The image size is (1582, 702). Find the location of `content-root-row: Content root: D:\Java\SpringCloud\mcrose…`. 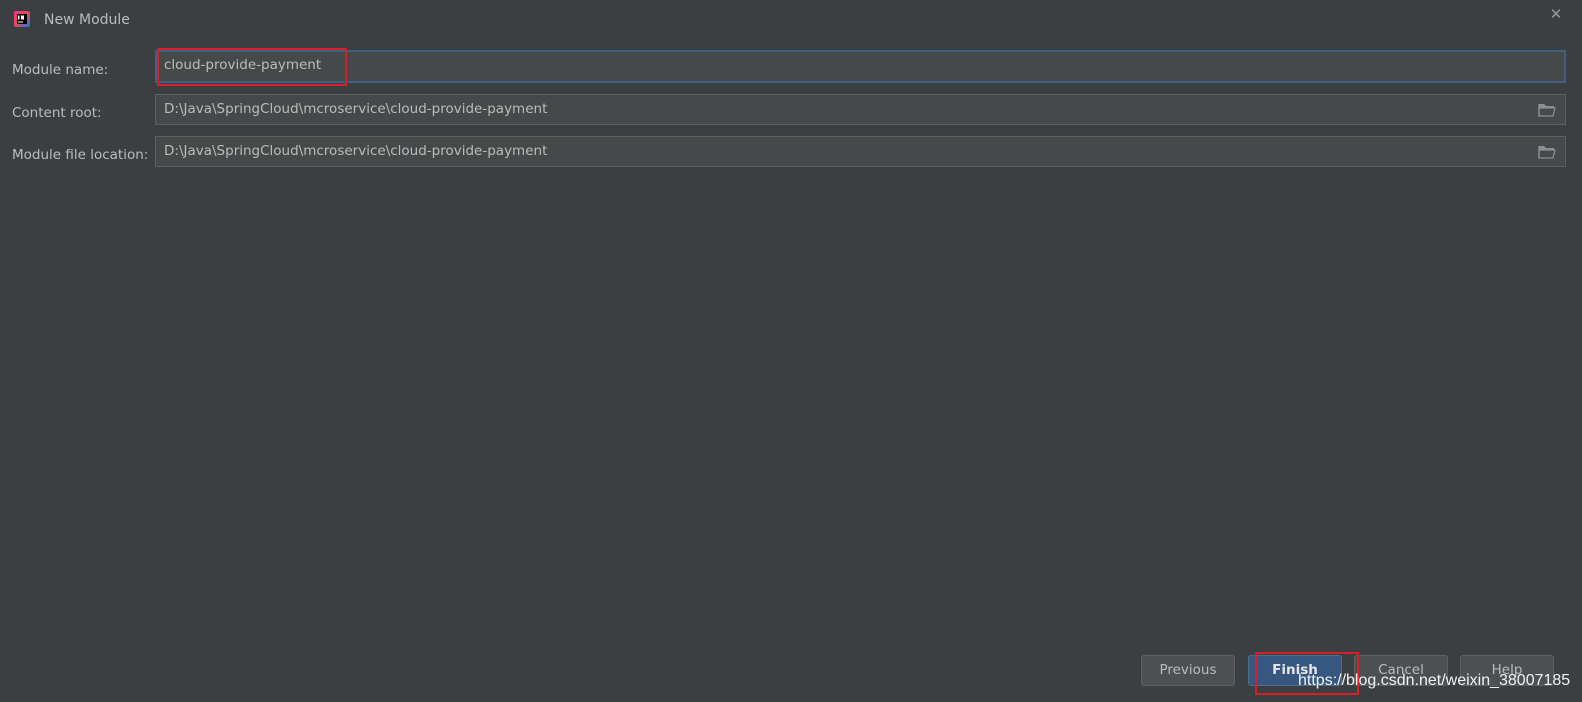

content-root-row: Content root: D:\Java\SpringCloud\mcrose… is located at coordinates (791, 110).